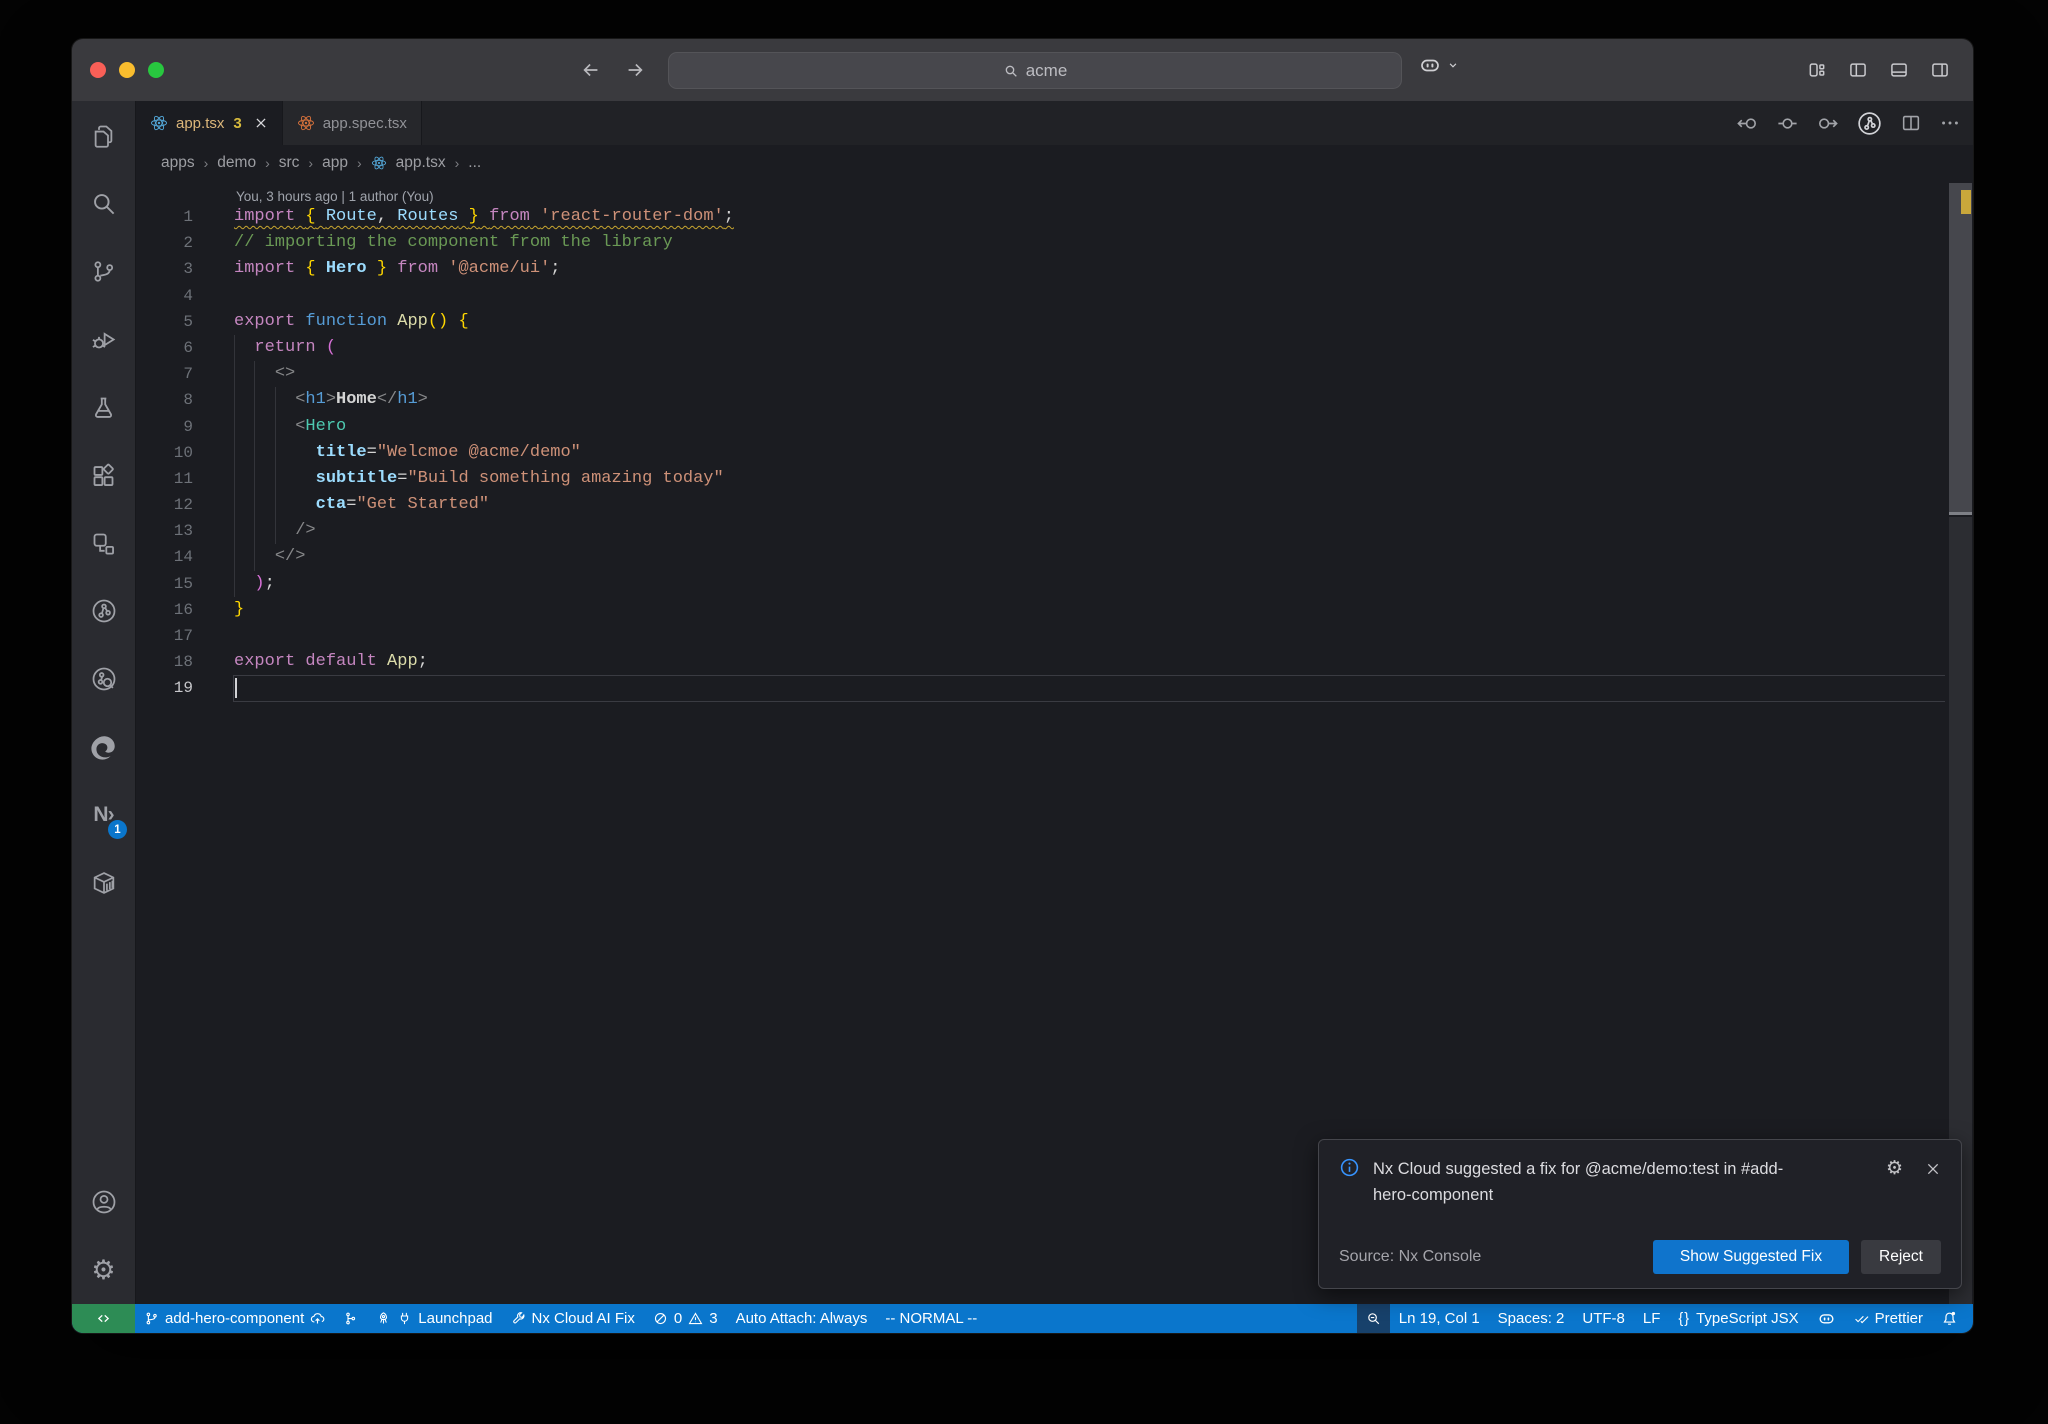  What do you see at coordinates (209, 123) in the screenshot?
I see `tab-app-tsx: app.tsx 3` at bounding box center [209, 123].